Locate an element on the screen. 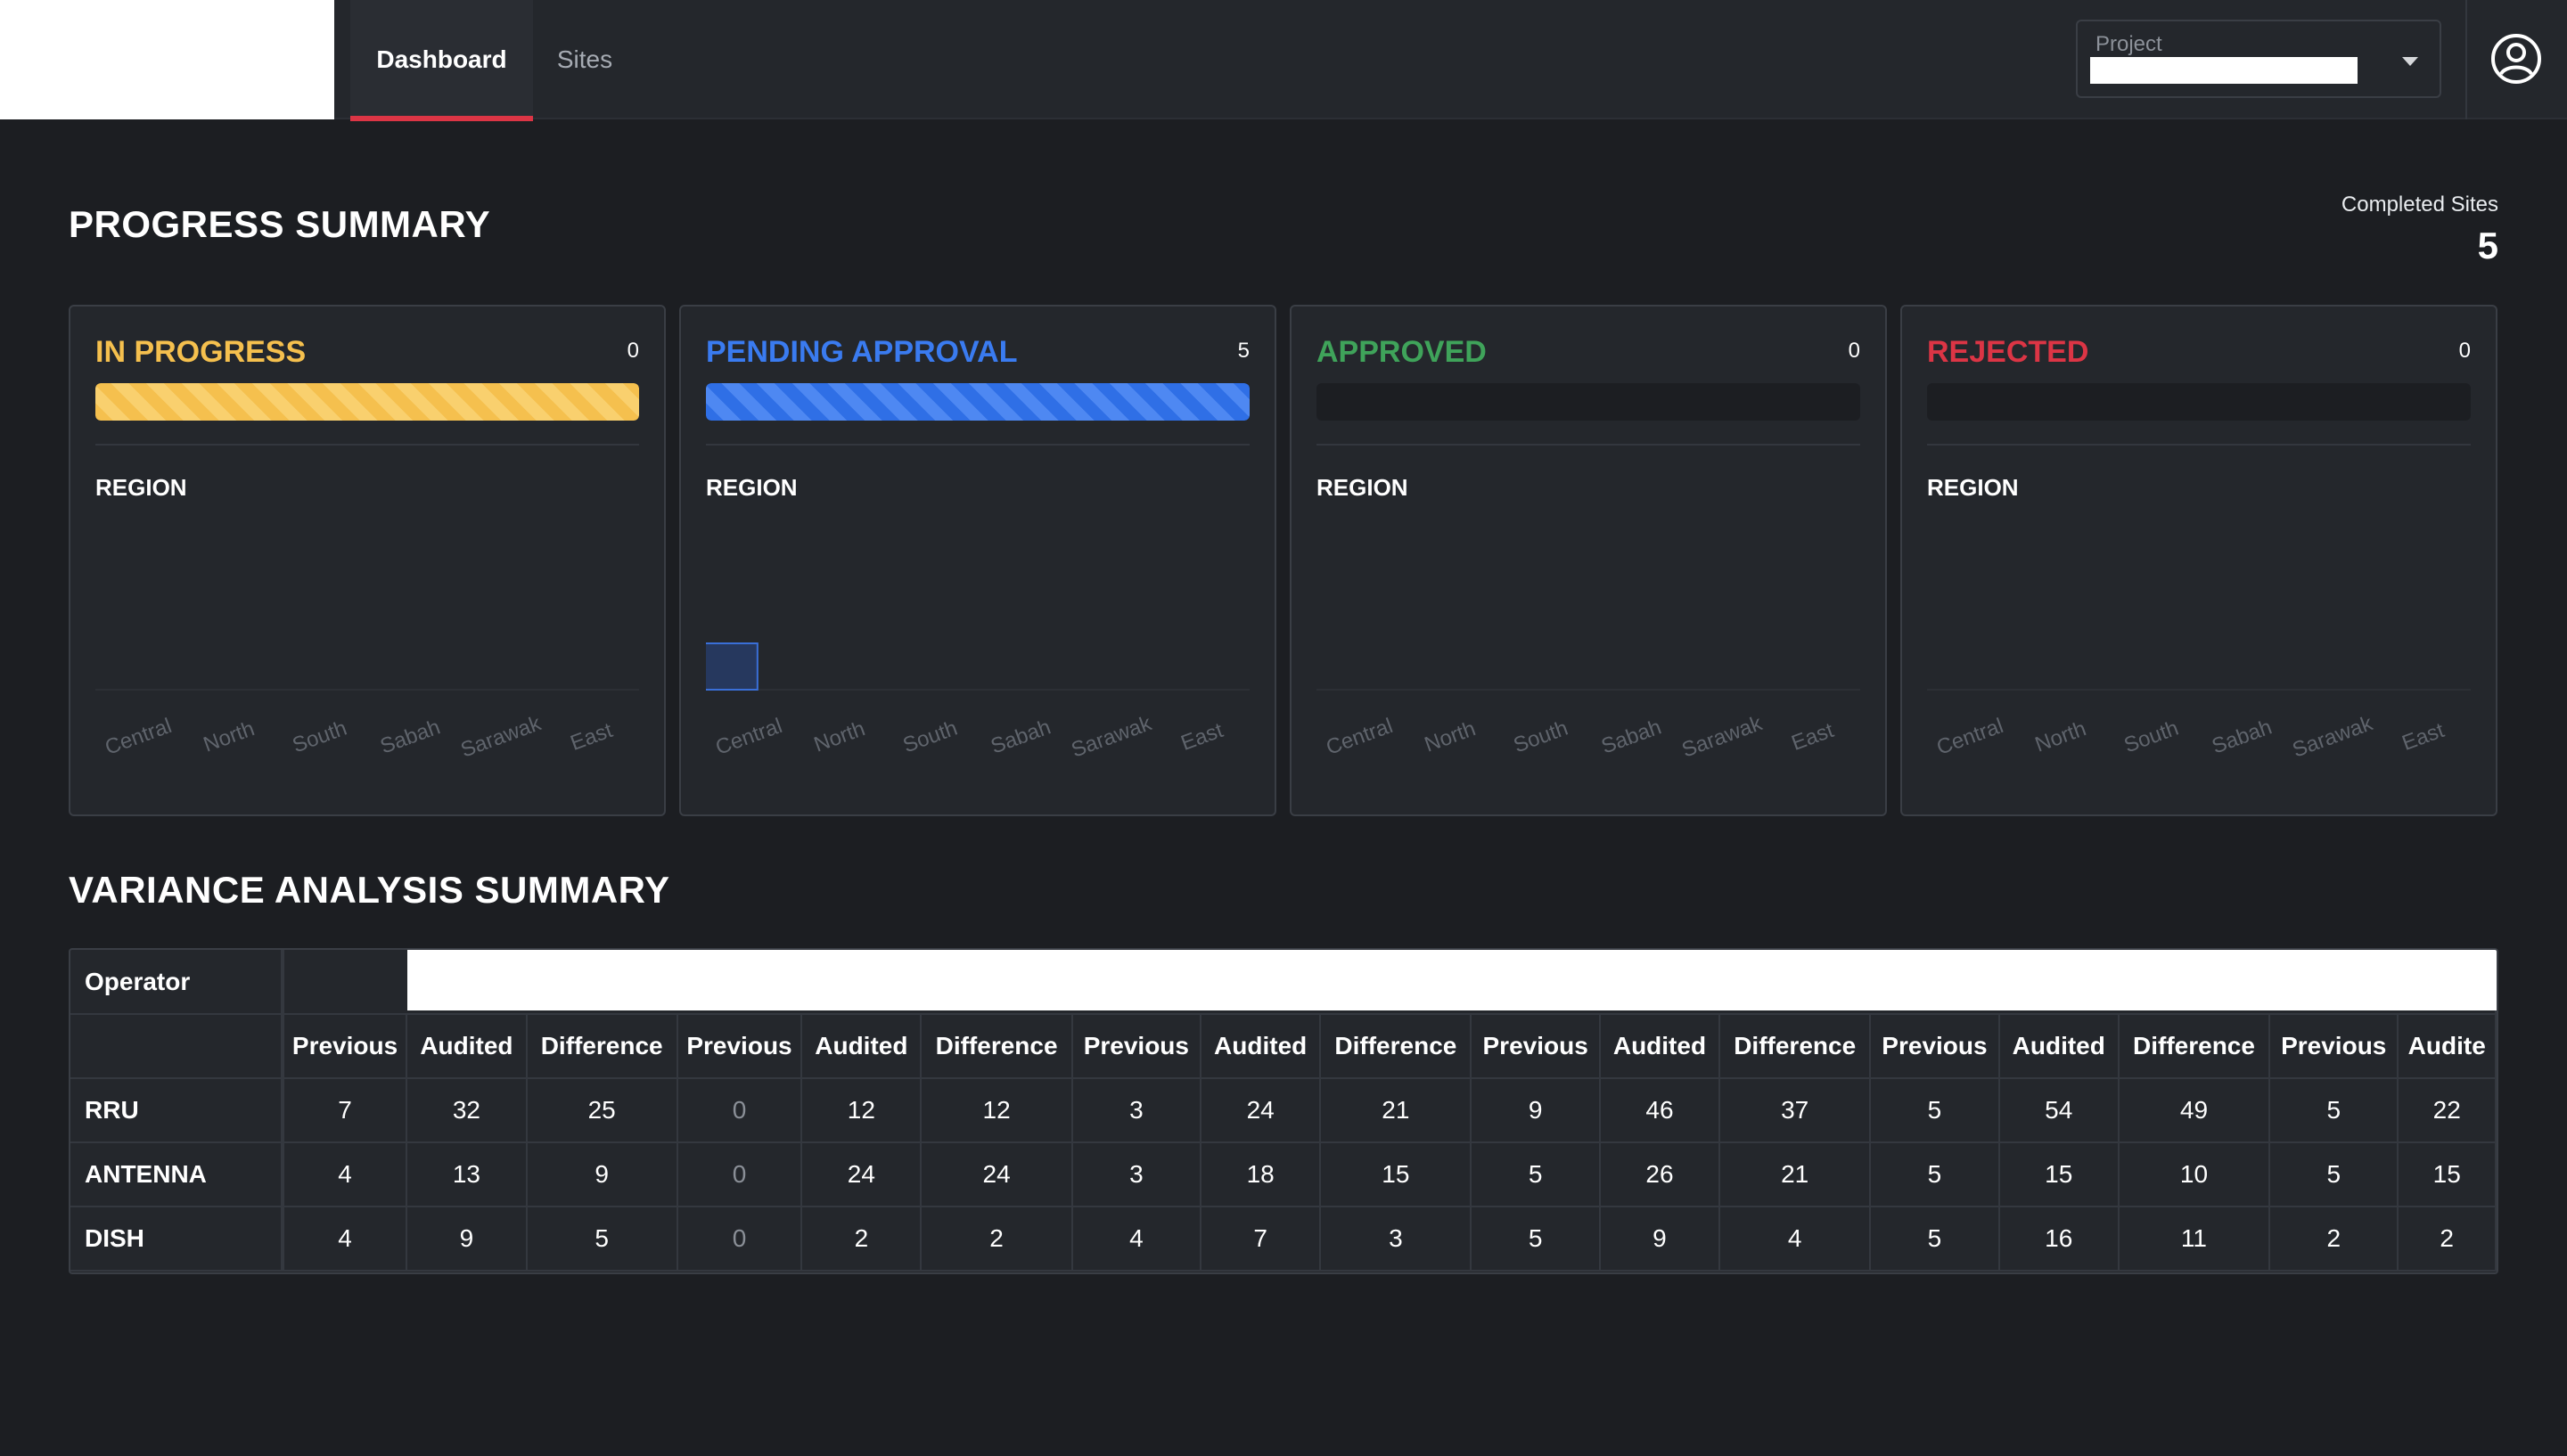  progress-bar-fill is located at coordinates (367, 402).